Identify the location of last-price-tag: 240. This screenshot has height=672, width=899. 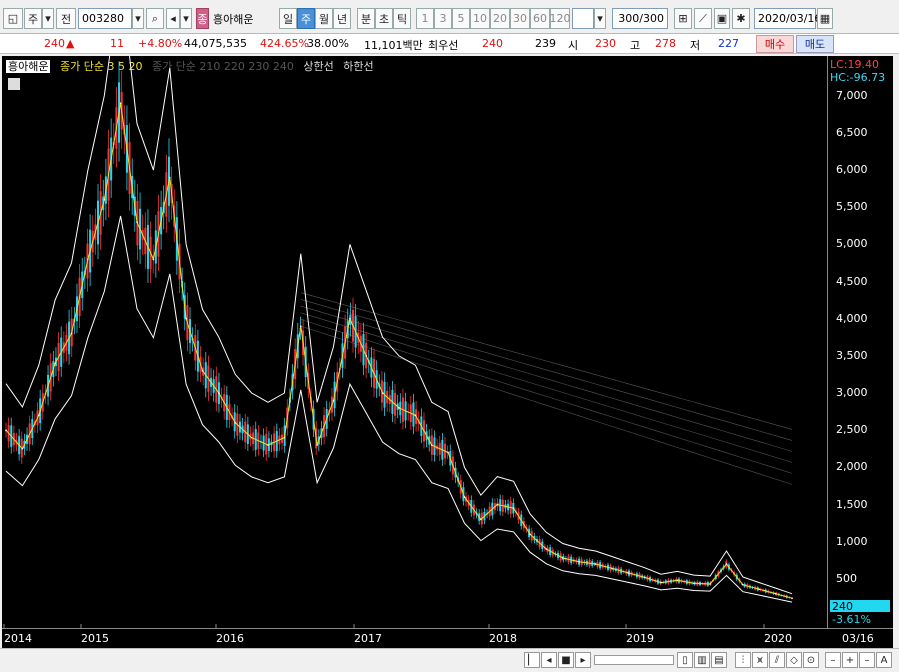
(860, 606).